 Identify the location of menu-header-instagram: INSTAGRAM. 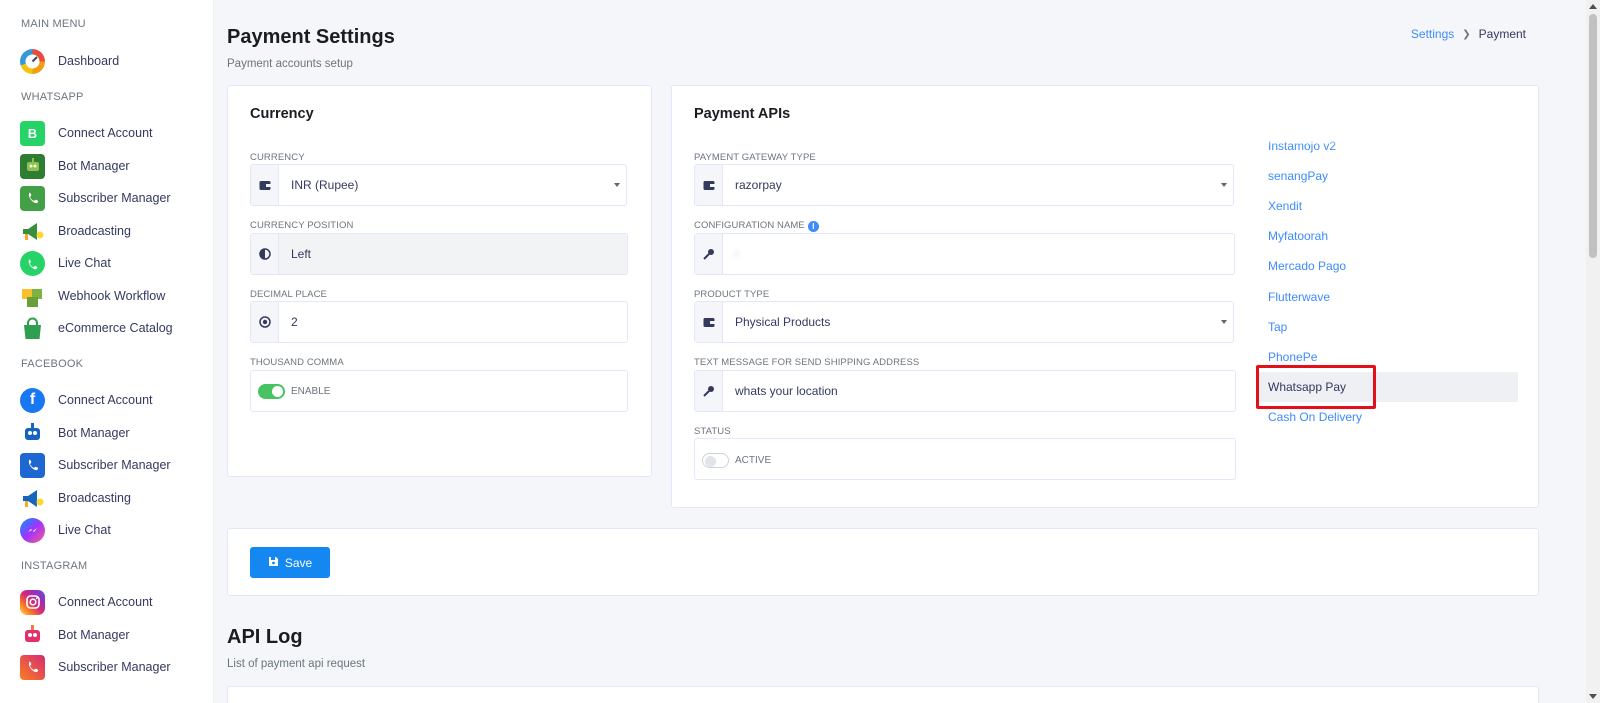
(54, 566).